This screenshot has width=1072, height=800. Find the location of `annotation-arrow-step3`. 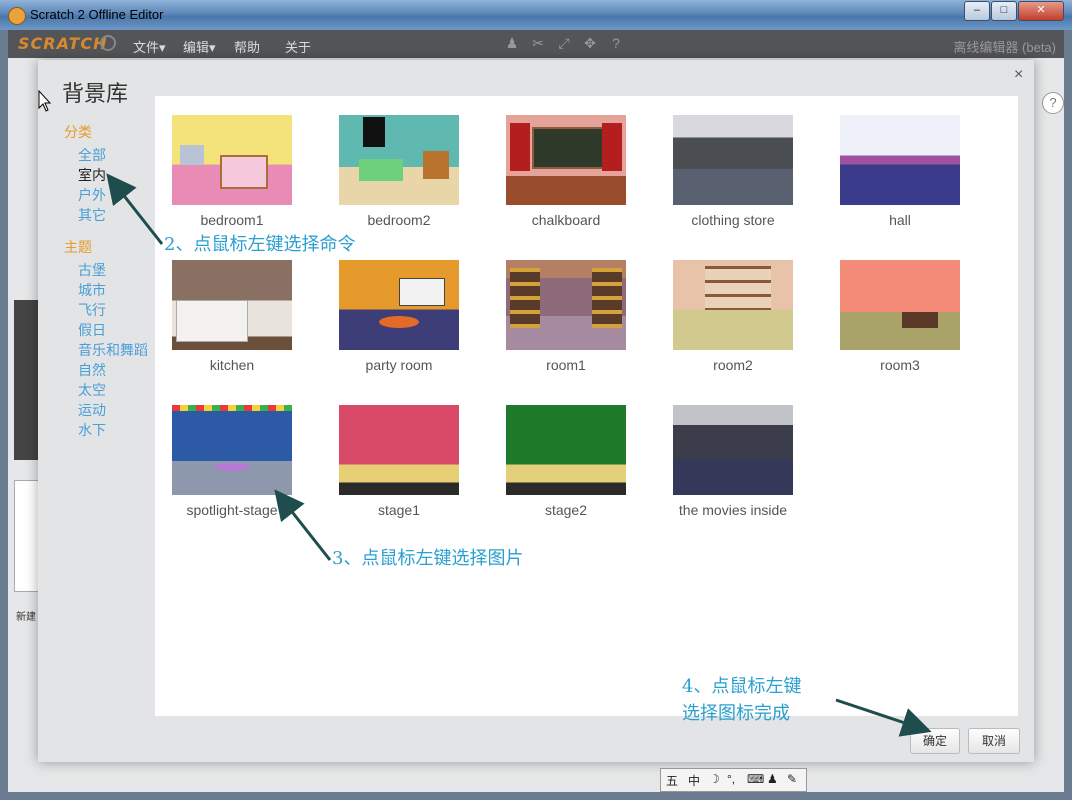

annotation-arrow-step3 is located at coordinates (303, 525).